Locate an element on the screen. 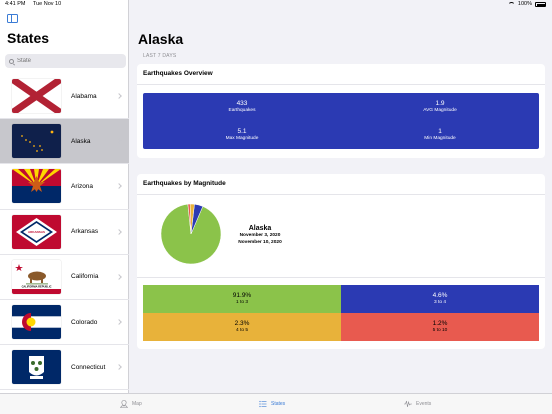  magnitude-range: 4 to 5 is located at coordinates (241, 330).